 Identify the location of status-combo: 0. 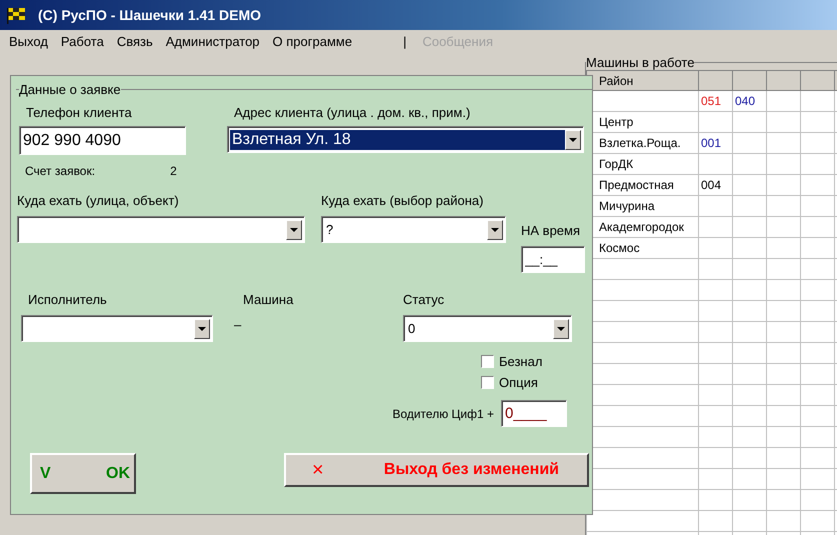
(487, 328).